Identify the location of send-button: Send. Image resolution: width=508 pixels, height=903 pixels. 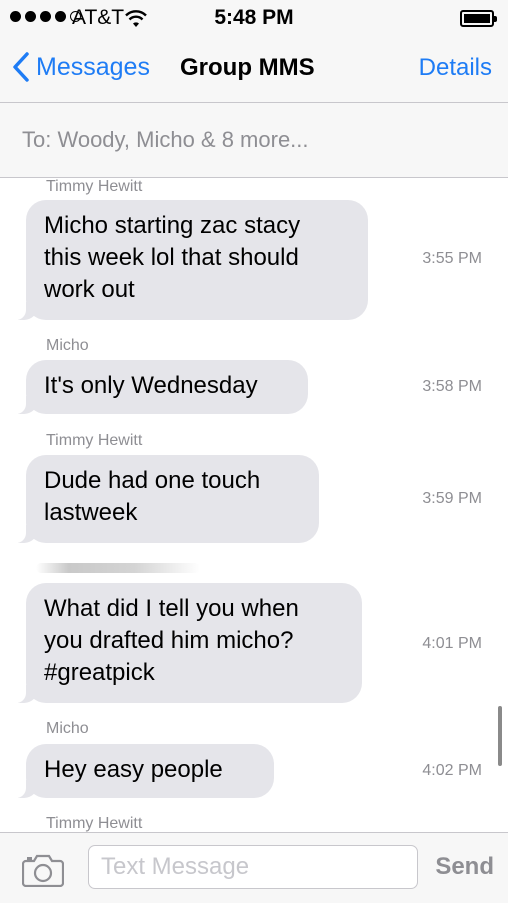
(464, 867).